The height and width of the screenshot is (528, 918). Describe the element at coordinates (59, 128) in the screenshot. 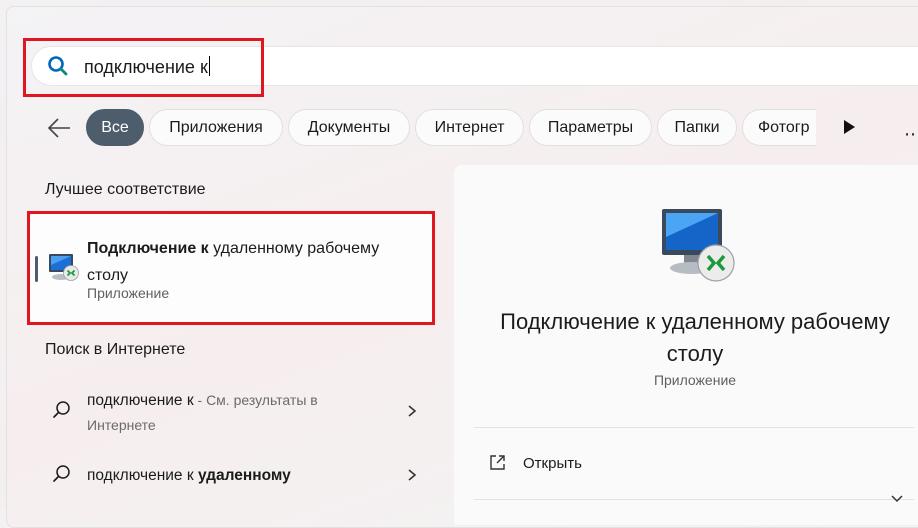

I see `back-arrow-icon` at that location.